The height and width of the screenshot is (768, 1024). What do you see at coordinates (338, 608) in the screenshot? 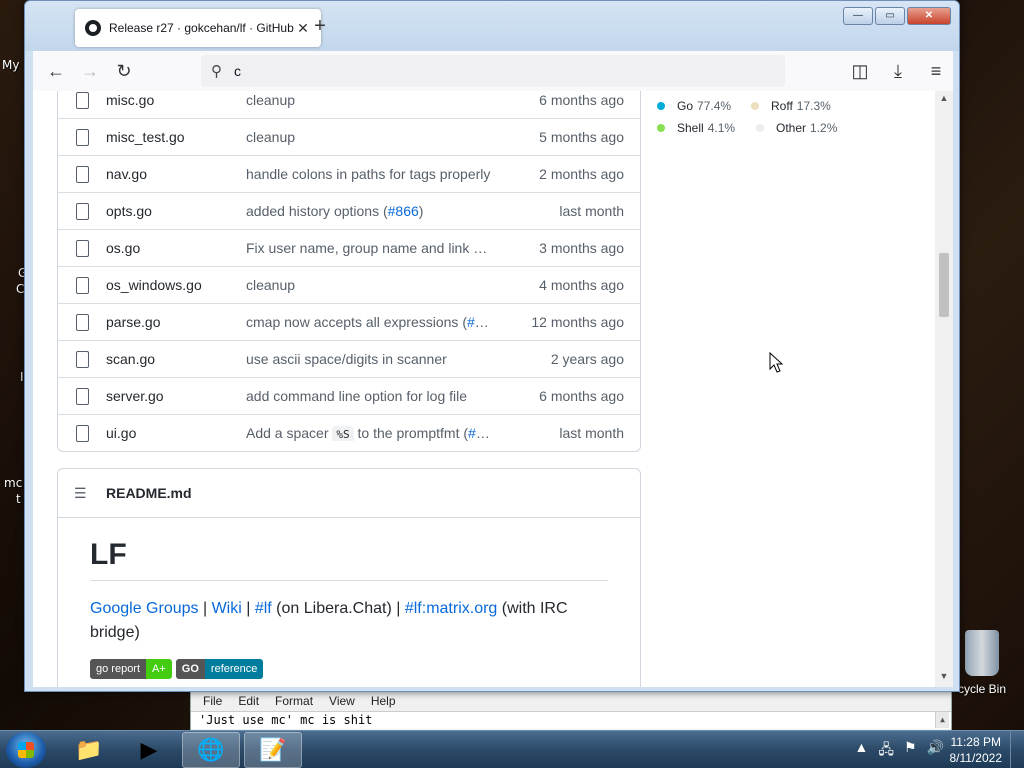
I see `link-note: (on Libera.Chat) |` at bounding box center [338, 608].